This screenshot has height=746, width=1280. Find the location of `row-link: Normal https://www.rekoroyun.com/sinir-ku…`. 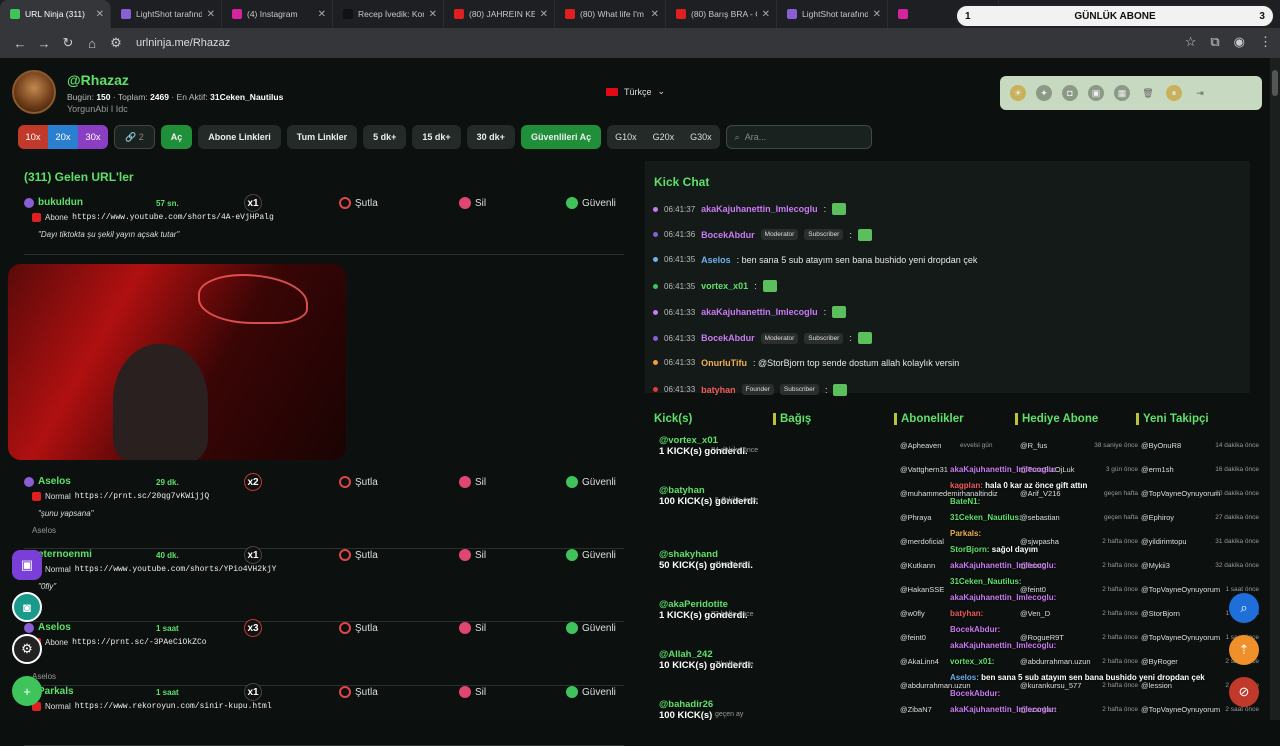

row-link: Normal https://www.rekoroyun.com/sinir-ku… is located at coordinates (152, 706).